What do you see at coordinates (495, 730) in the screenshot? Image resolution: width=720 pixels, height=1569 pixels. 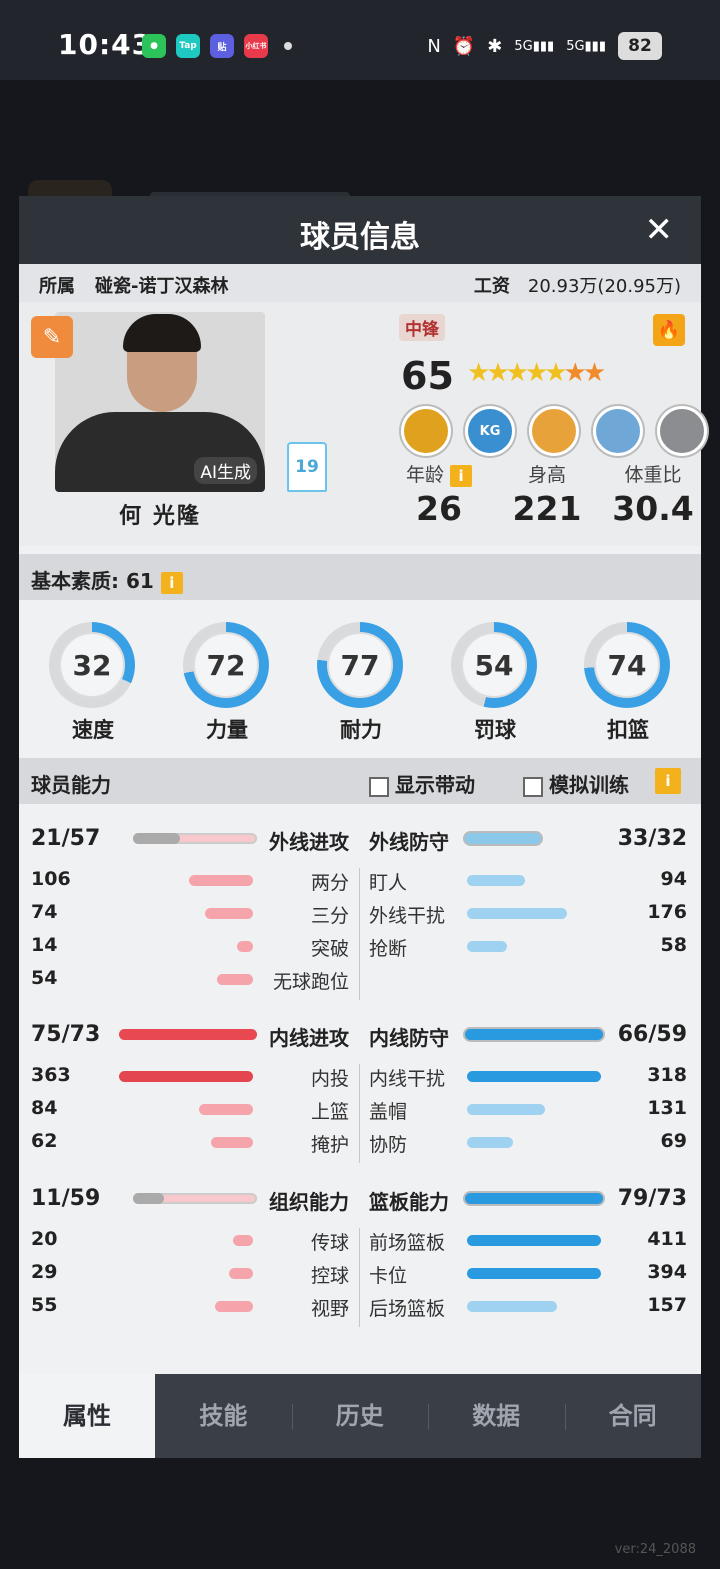 I see `stat-label: 罚球` at bounding box center [495, 730].